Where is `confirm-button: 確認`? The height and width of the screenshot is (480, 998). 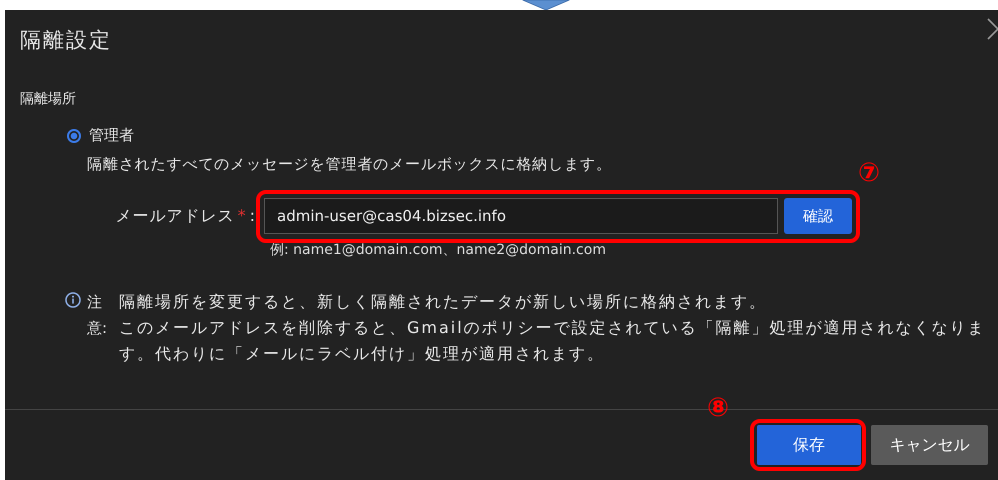 confirm-button: 確認 is located at coordinates (818, 216).